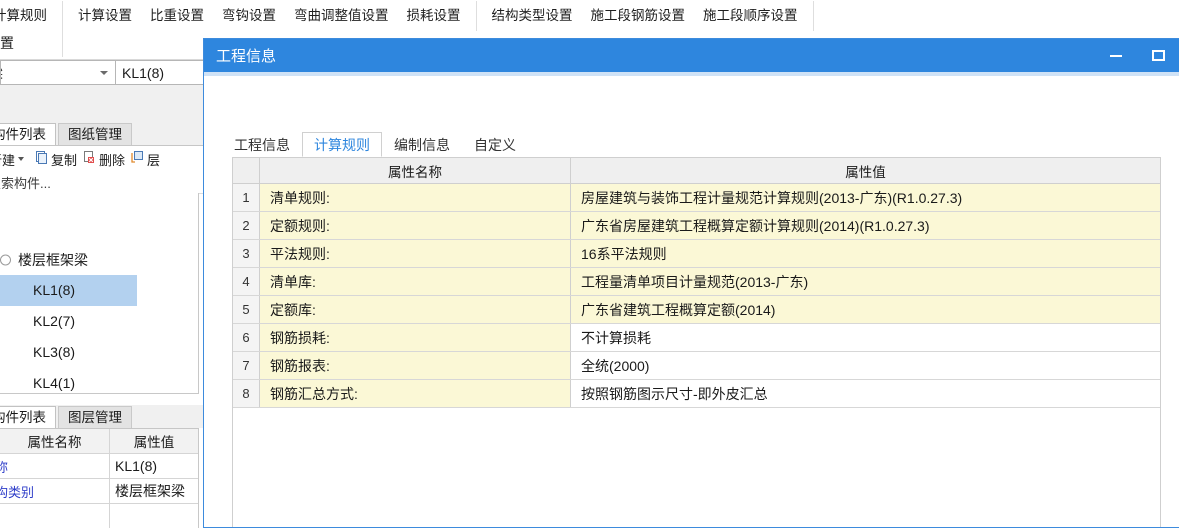 This screenshot has height=528, width=1179. What do you see at coordinates (638, 16) in the screenshot?
I see `ribbon-item-section-rebar-settings: 施工段钢筋设置` at bounding box center [638, 16].